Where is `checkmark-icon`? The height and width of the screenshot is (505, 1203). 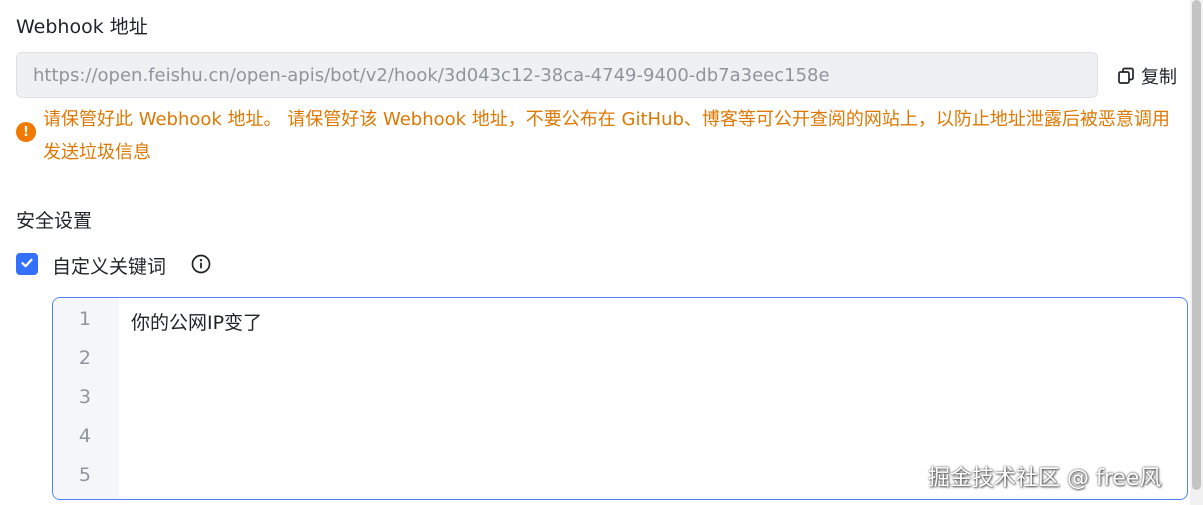 checkmark-icon is located at coordinates (27, 264).